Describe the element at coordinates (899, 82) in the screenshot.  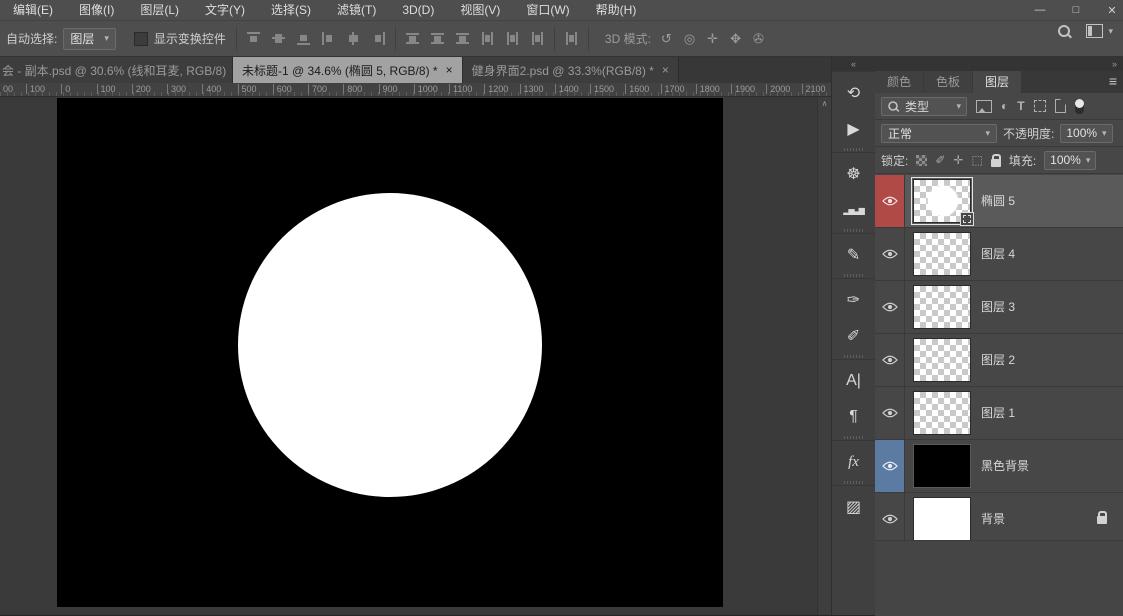
I see `tab-color: 颜色` at that location.